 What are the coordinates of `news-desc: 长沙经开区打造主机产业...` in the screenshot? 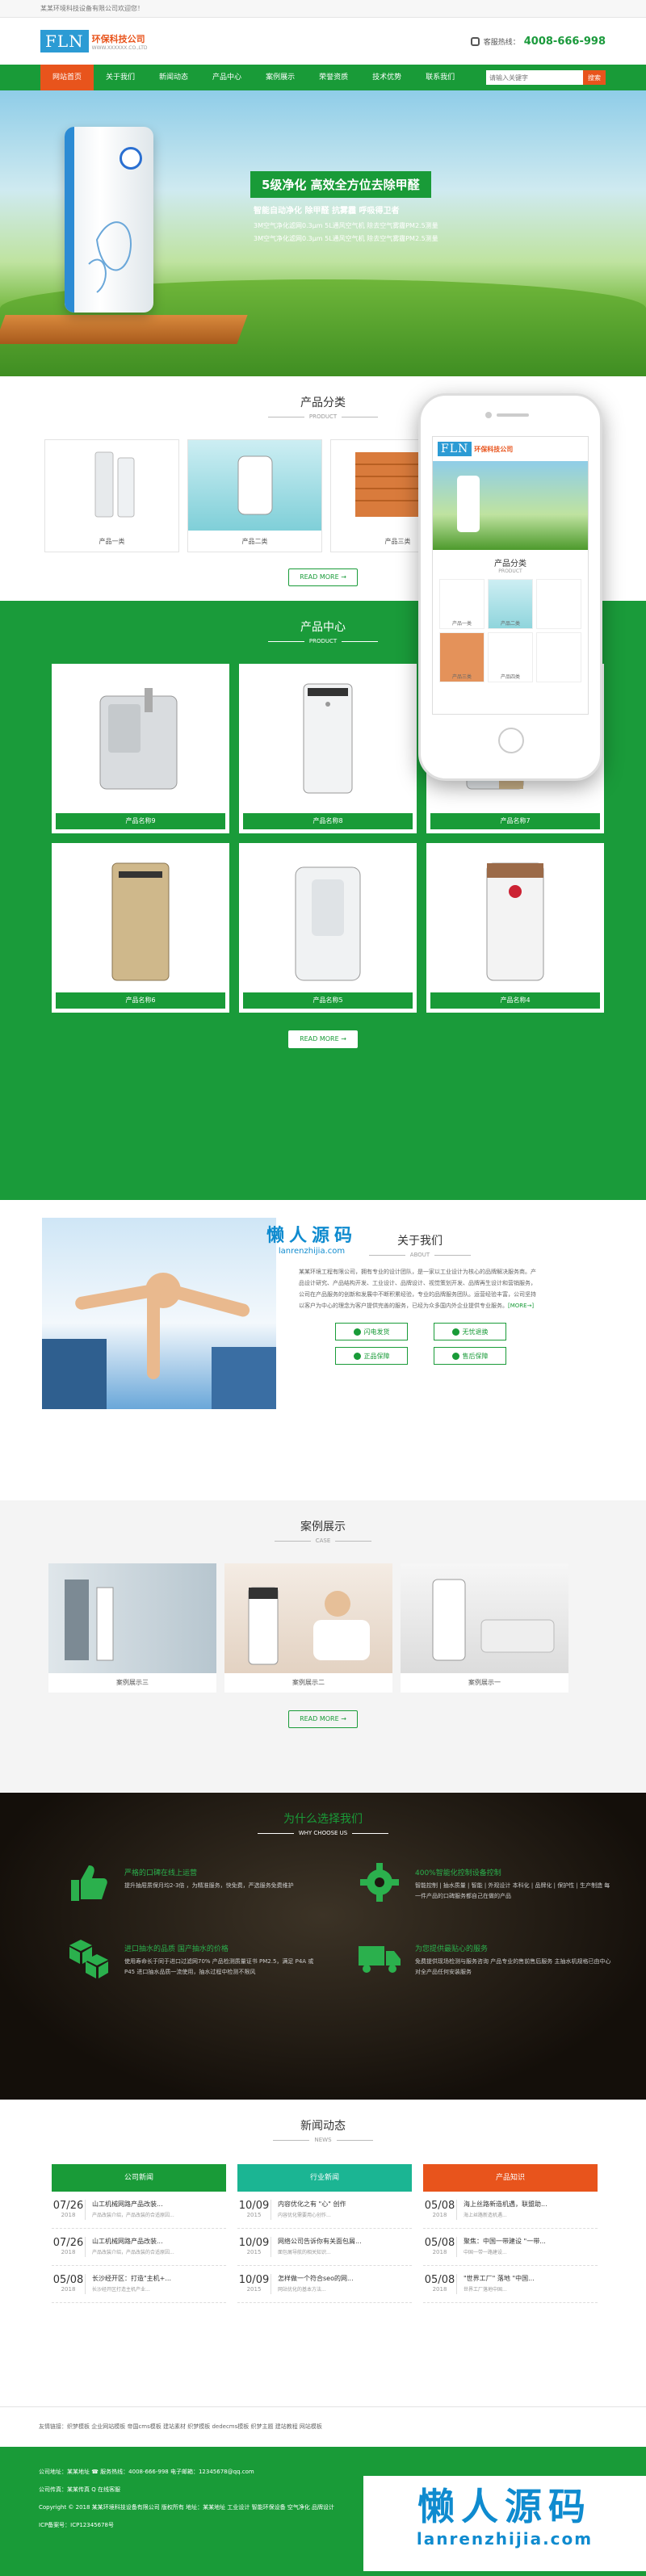 It's located at (121, 2290).